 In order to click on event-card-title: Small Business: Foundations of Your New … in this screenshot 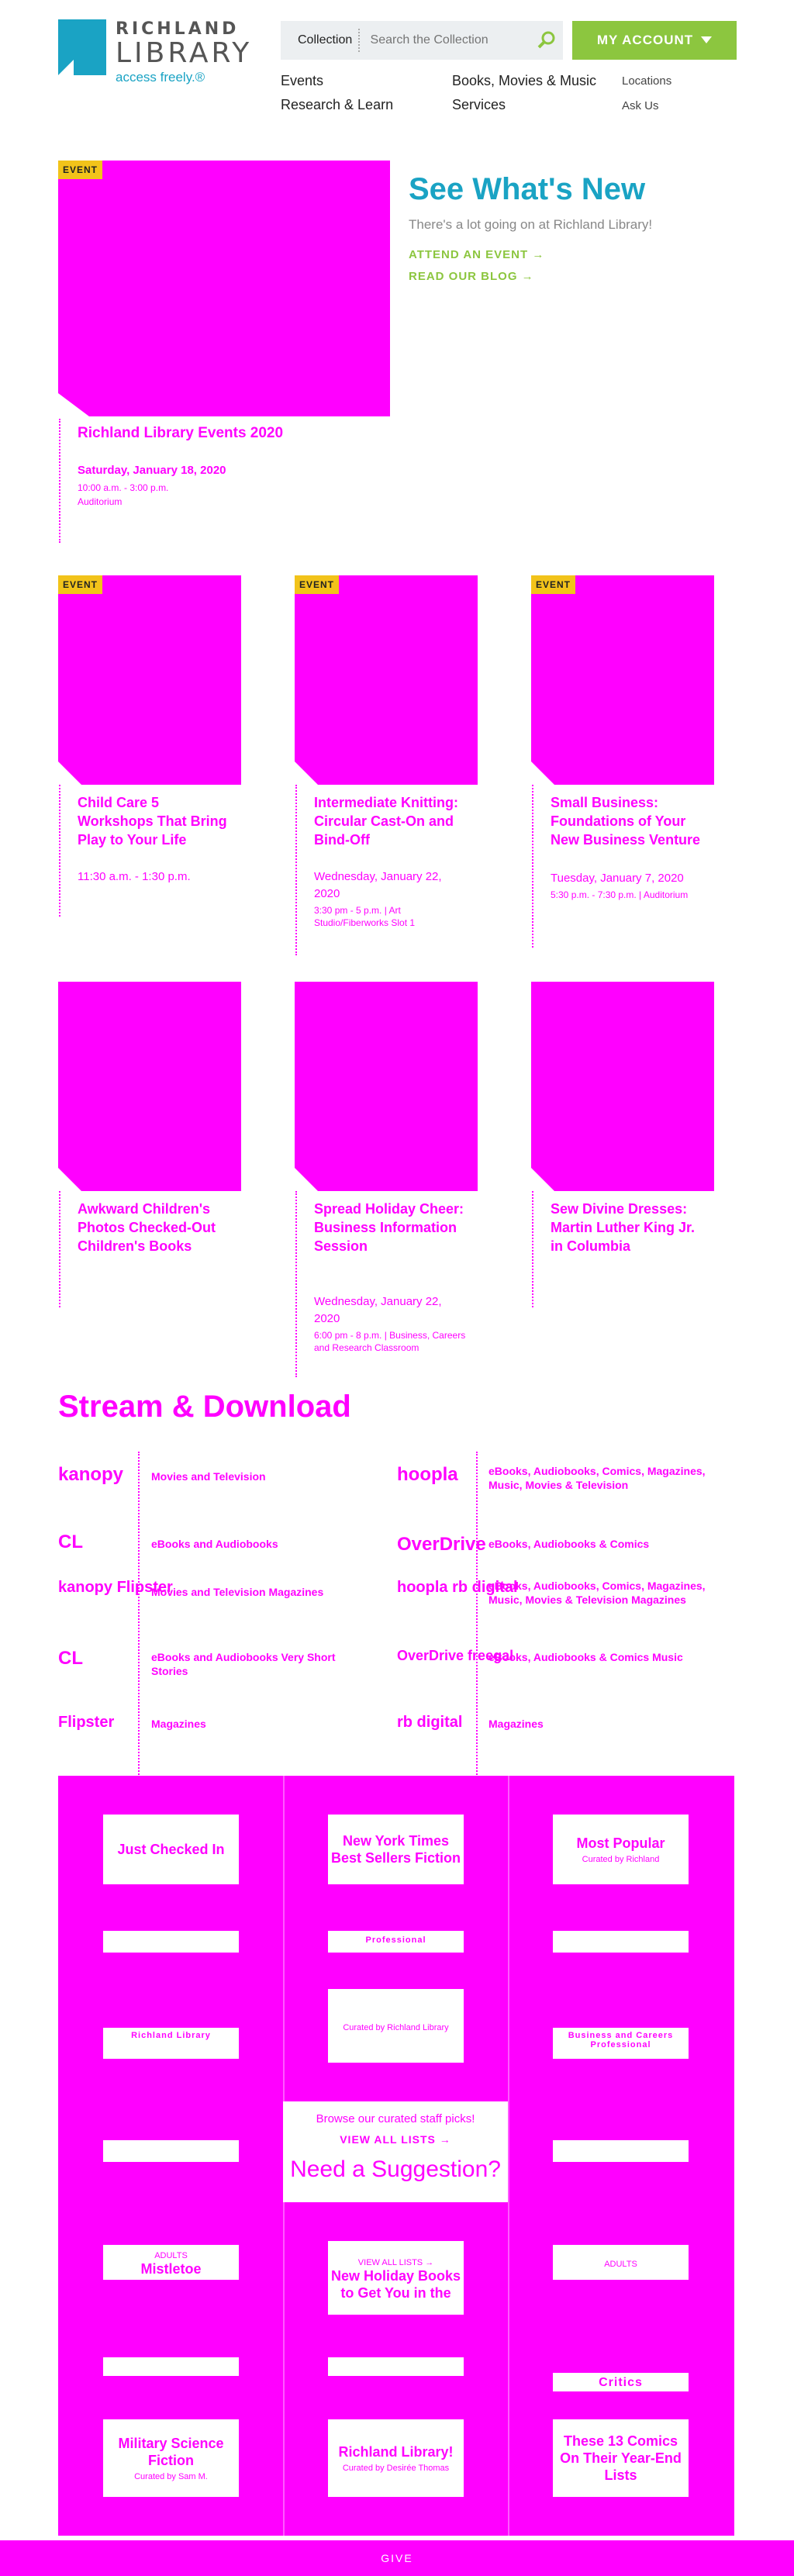, I will do `click(628, 821)`.